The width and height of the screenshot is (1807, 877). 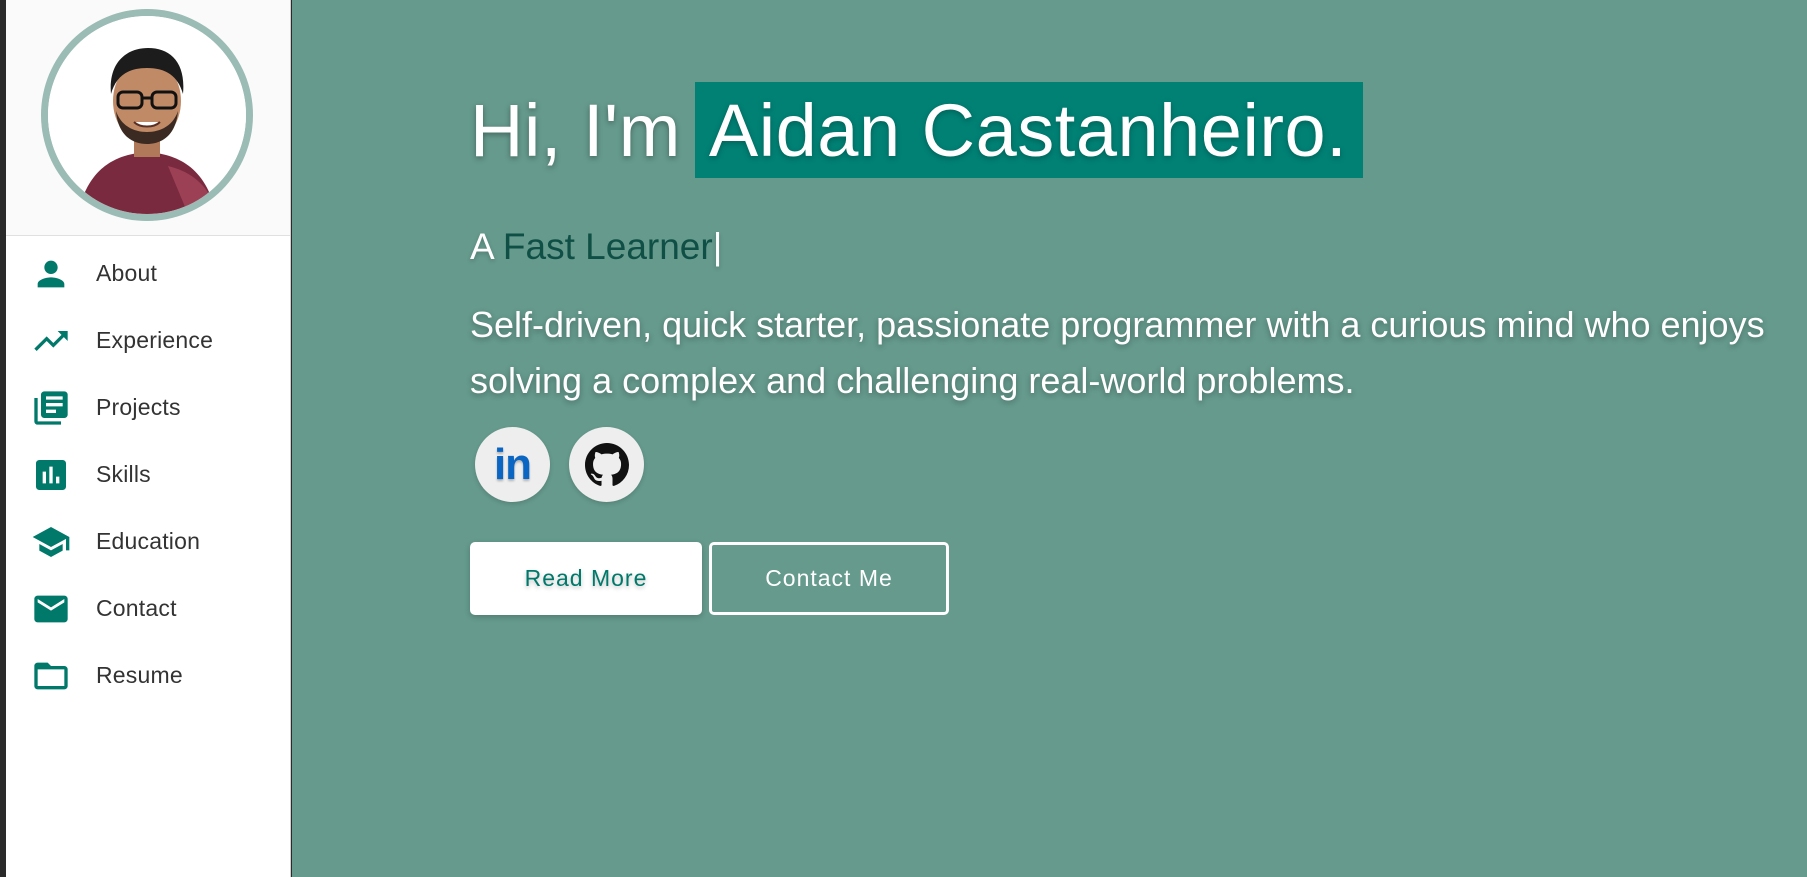 I want to click on hero-name: Aidan Castanheiro., so click(x=1028, y=130).